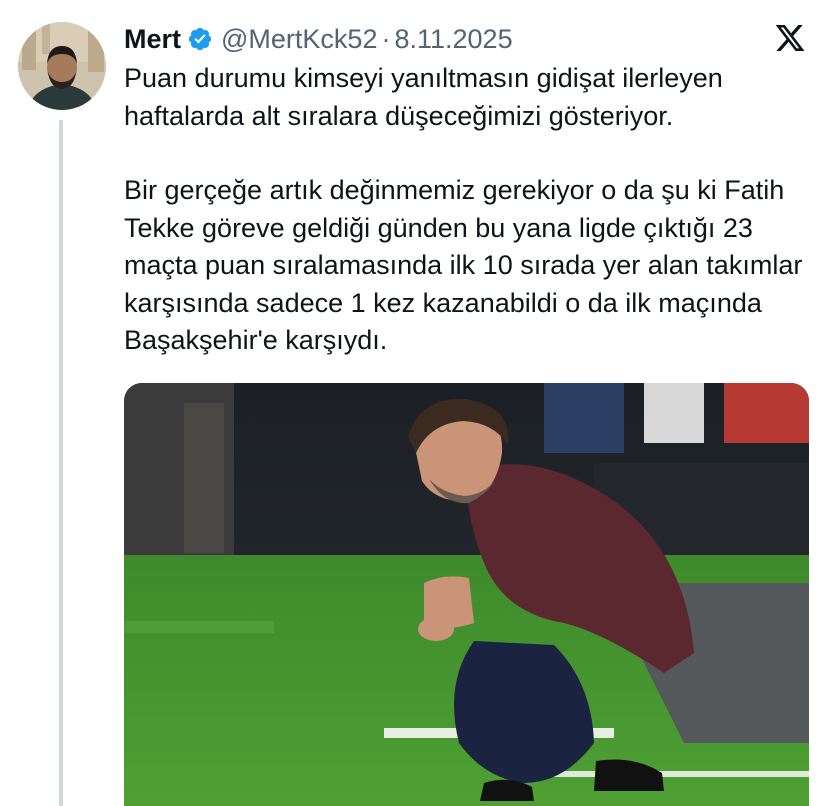 This screenshot has height=806, width=828. I want to click on tweet-date: 8.11.2025, so click(453, 39).